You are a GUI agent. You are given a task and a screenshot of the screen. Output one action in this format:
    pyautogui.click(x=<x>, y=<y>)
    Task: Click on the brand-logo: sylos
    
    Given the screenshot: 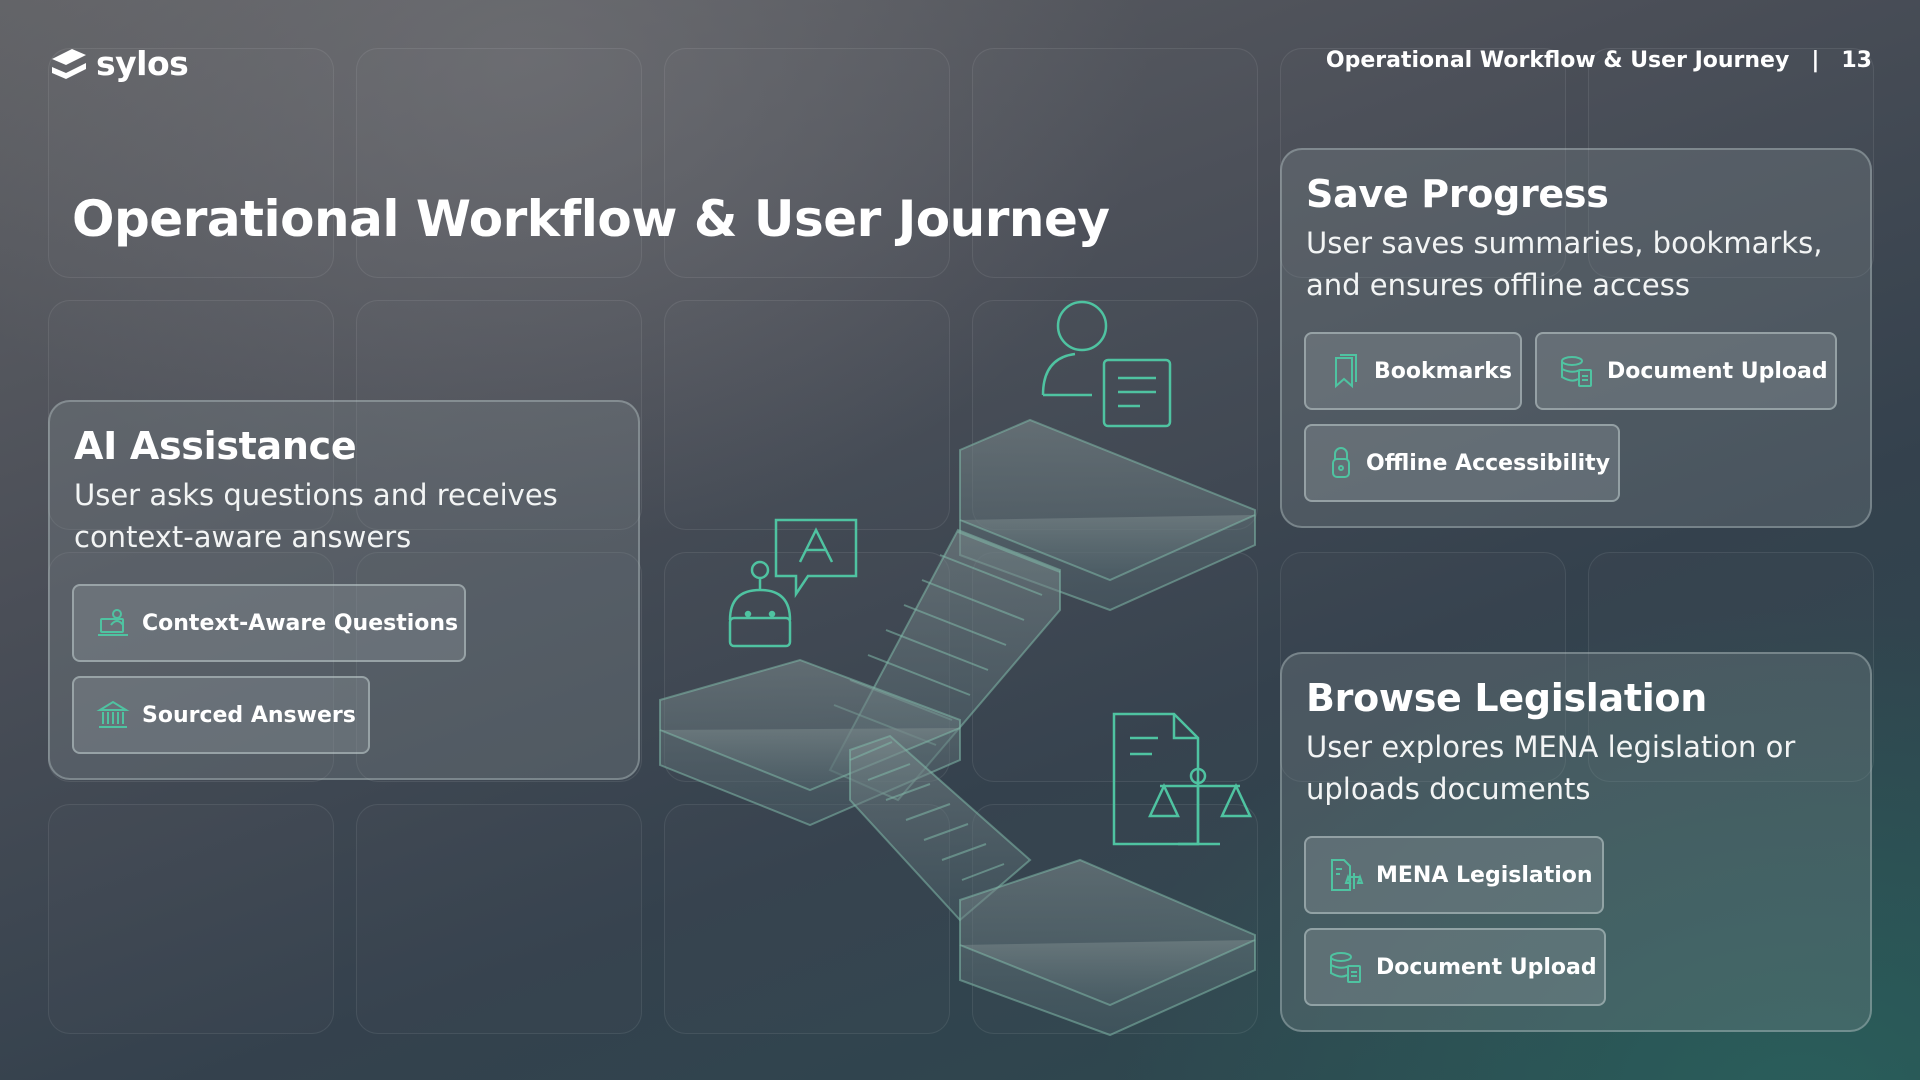 What is the action you would take?
    pyautogui.click(x=118, y=63)
    